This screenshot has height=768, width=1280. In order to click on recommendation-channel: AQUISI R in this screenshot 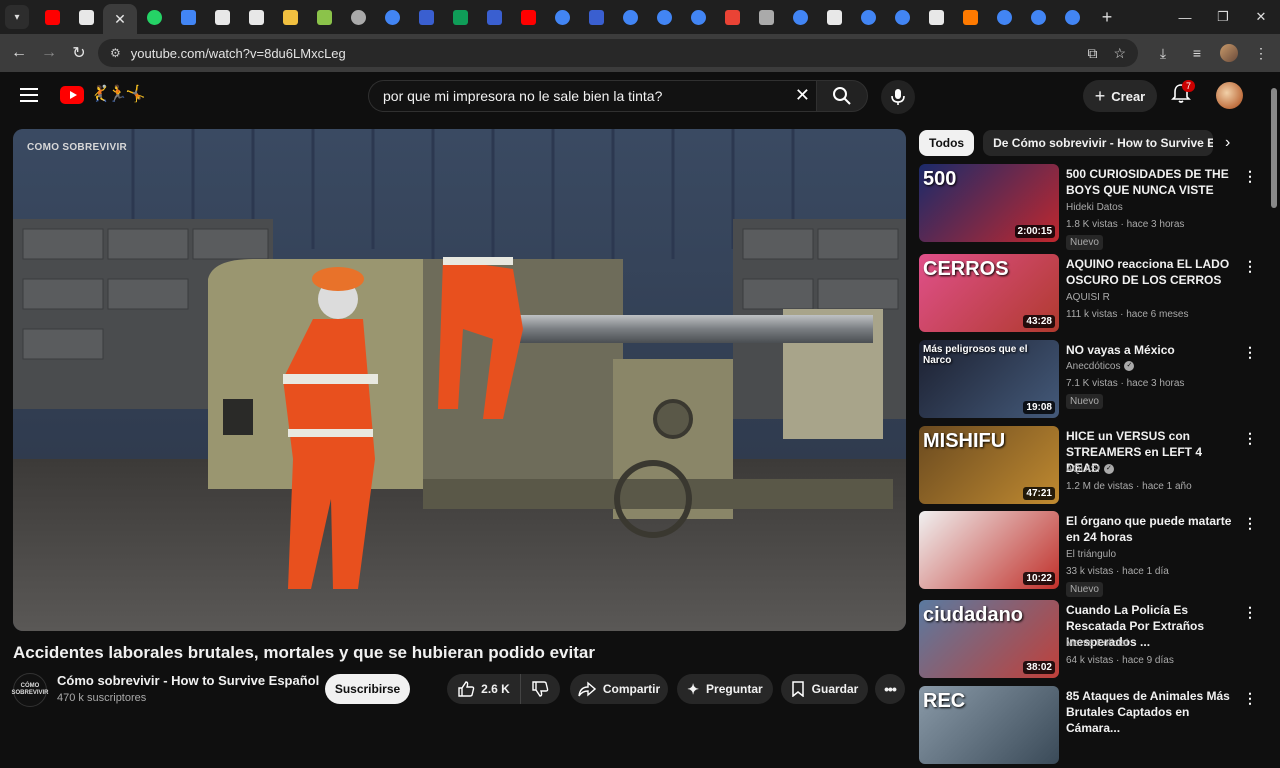, I will do `click(1088, 297)`.